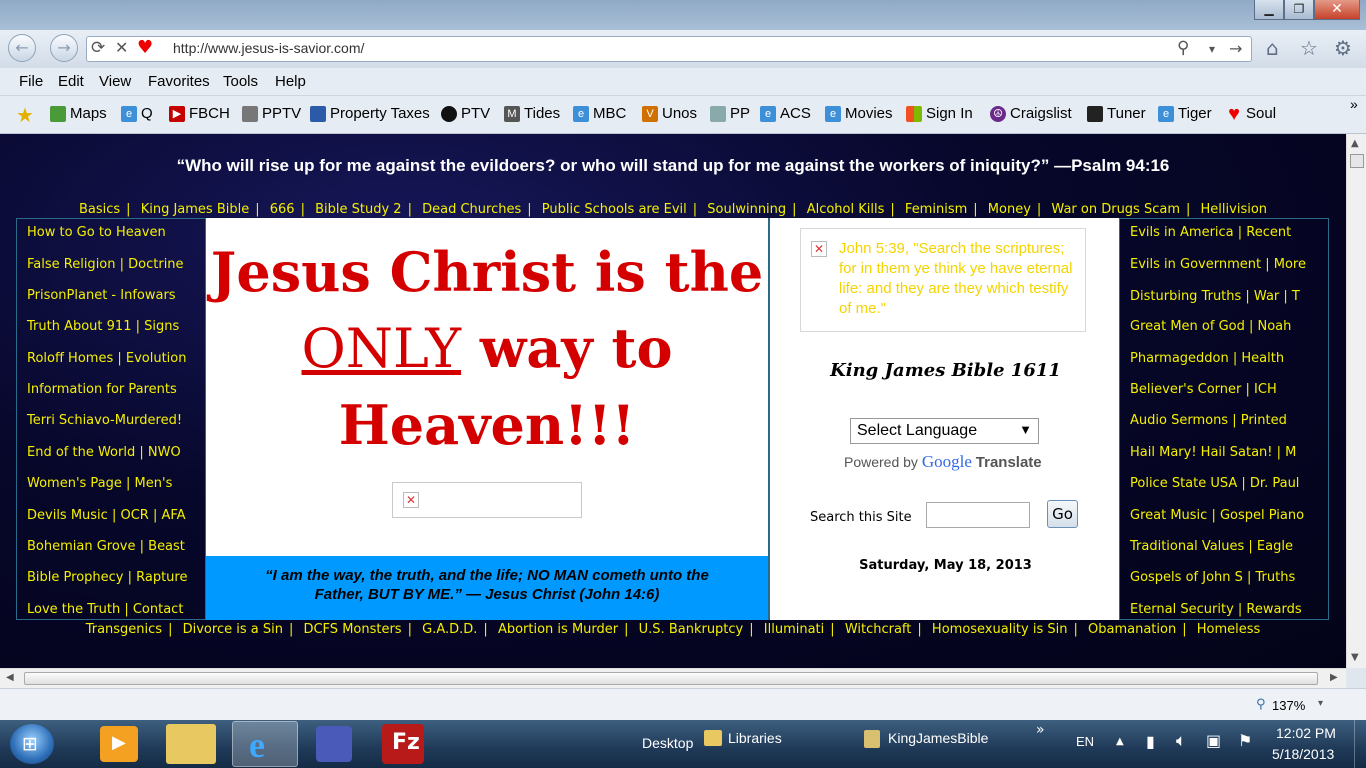  I want to click on clock-time: 12:02 PM, so click(1306, 733).